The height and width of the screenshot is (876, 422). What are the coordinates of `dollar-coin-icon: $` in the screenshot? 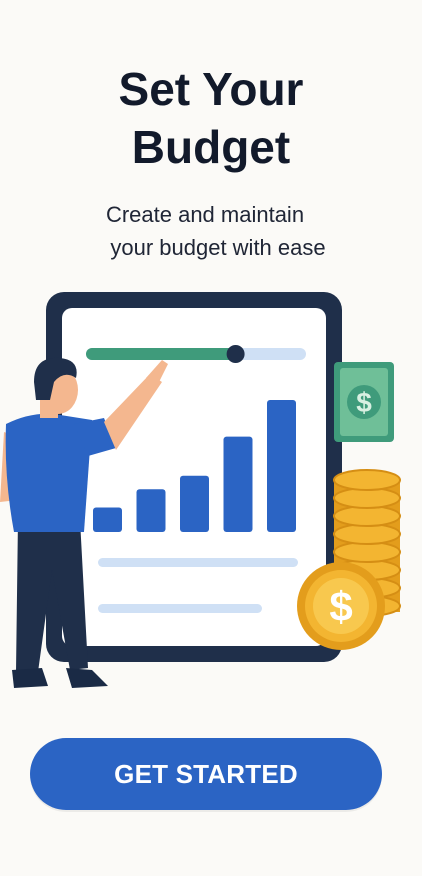 It's located at (341, 606).